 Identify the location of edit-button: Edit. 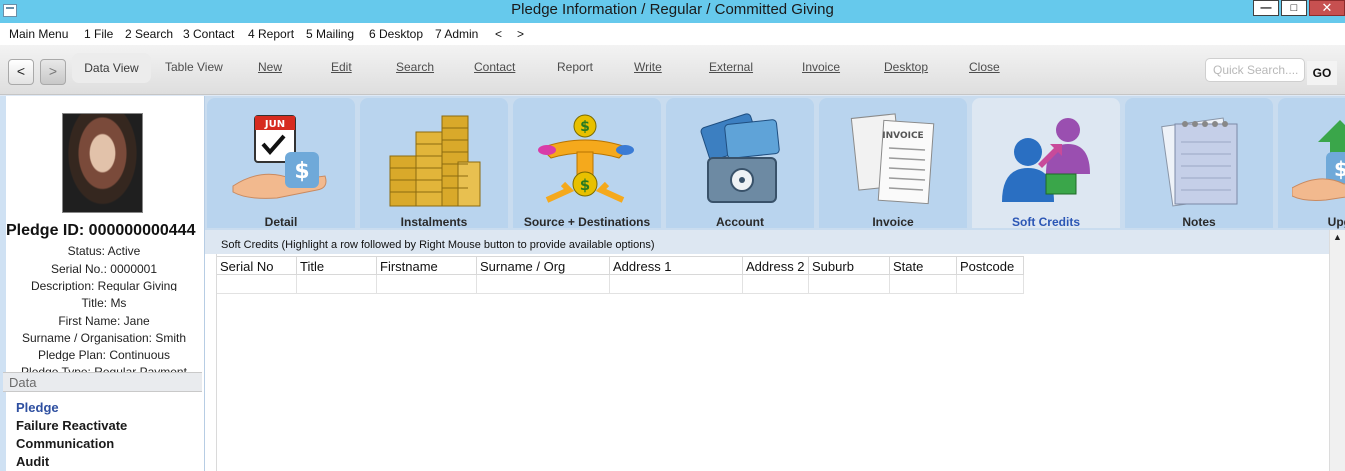
(341, 67).